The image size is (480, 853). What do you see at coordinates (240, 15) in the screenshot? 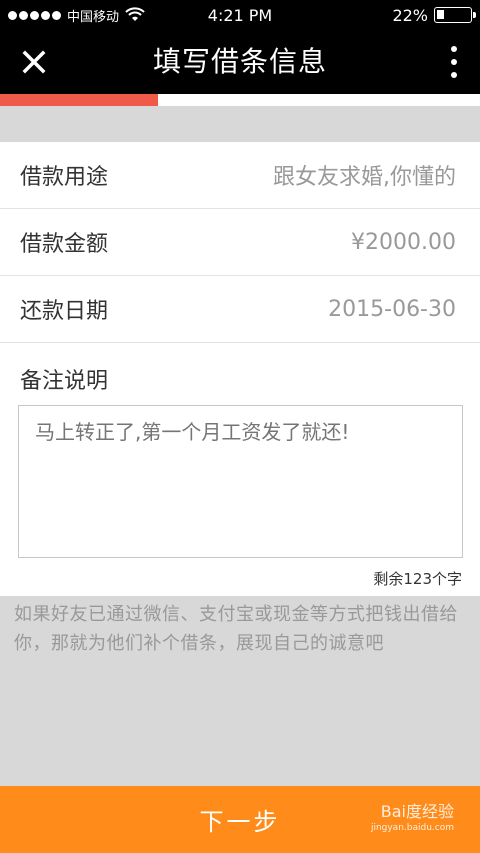
I see `status-bar: 中国移动 4:21 PM 22%` at bounding box center [240, 15].